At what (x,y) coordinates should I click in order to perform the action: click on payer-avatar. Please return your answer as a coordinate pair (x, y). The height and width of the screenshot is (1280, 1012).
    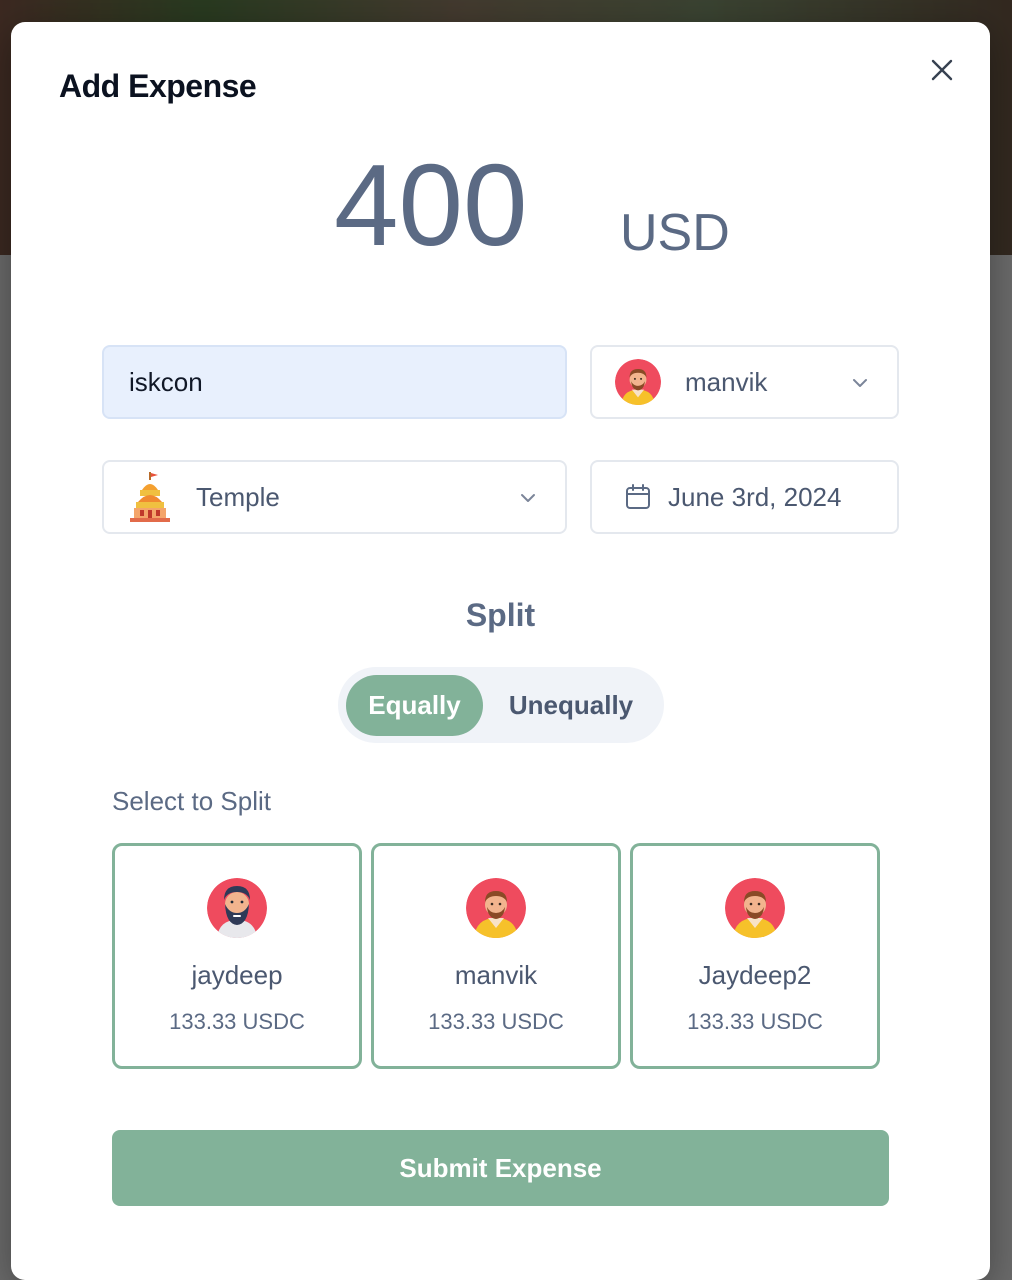
    Looking at the image, I should click on (638, 382).